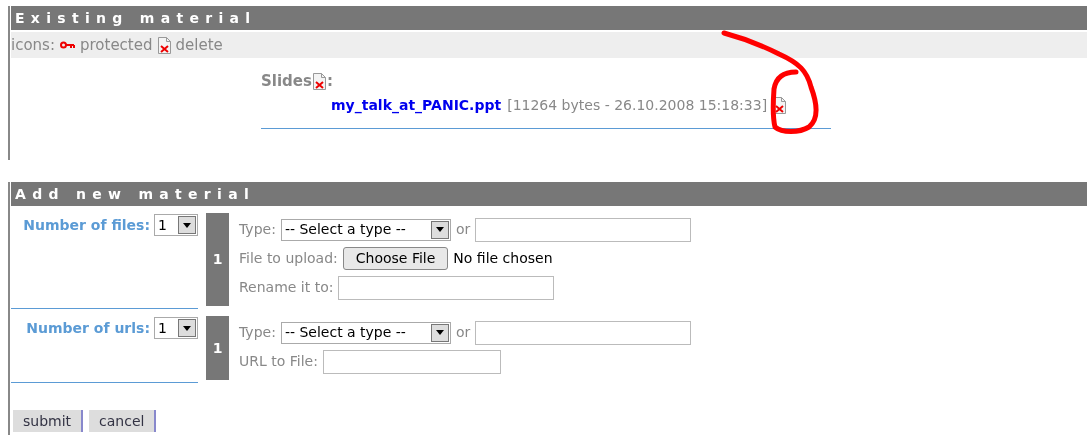  I want to click on file-status: No file chosen, so click(503, 258).